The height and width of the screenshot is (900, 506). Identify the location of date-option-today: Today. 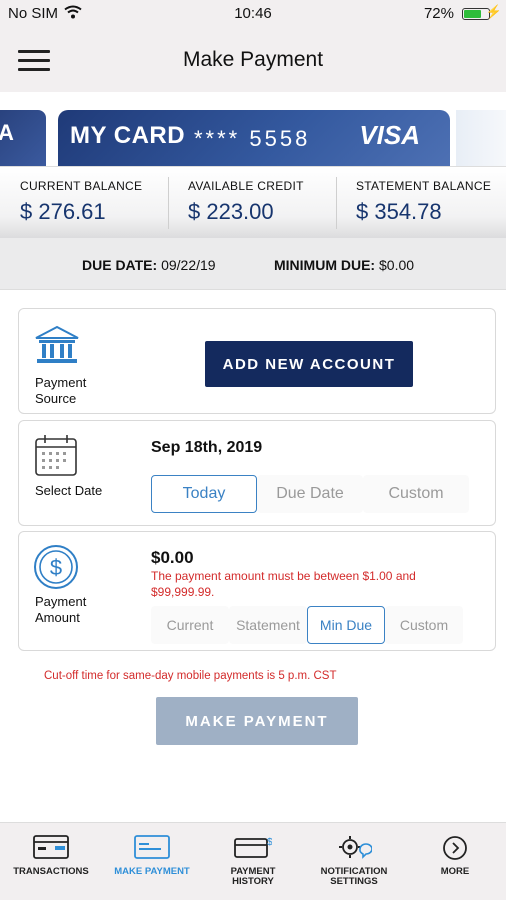
(204, 494).